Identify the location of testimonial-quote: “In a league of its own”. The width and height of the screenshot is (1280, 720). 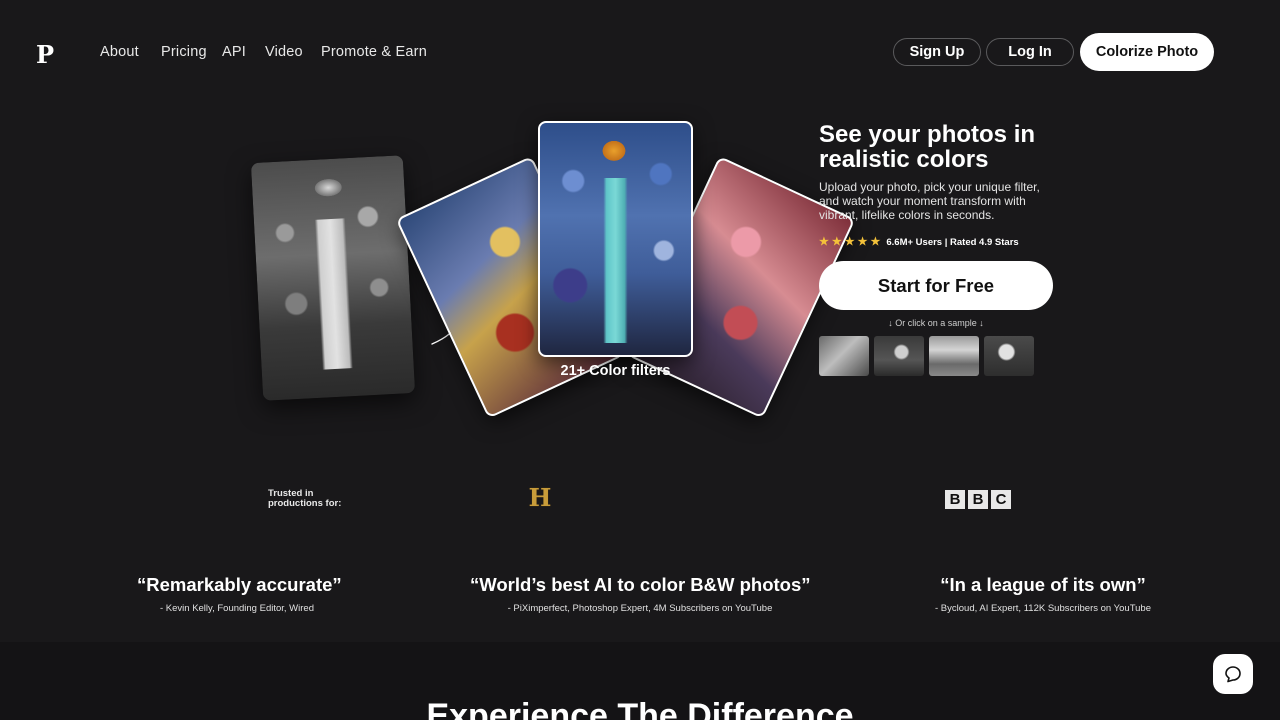
(1043, 584).